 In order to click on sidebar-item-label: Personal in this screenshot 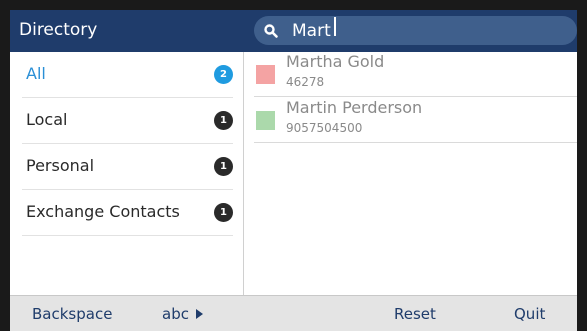, I will do `click(60, 165)`.